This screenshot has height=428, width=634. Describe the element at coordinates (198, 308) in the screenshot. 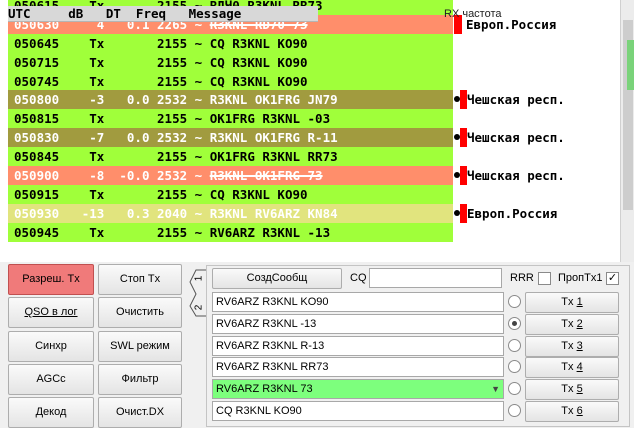

I see `tab-2: 2` at that location.